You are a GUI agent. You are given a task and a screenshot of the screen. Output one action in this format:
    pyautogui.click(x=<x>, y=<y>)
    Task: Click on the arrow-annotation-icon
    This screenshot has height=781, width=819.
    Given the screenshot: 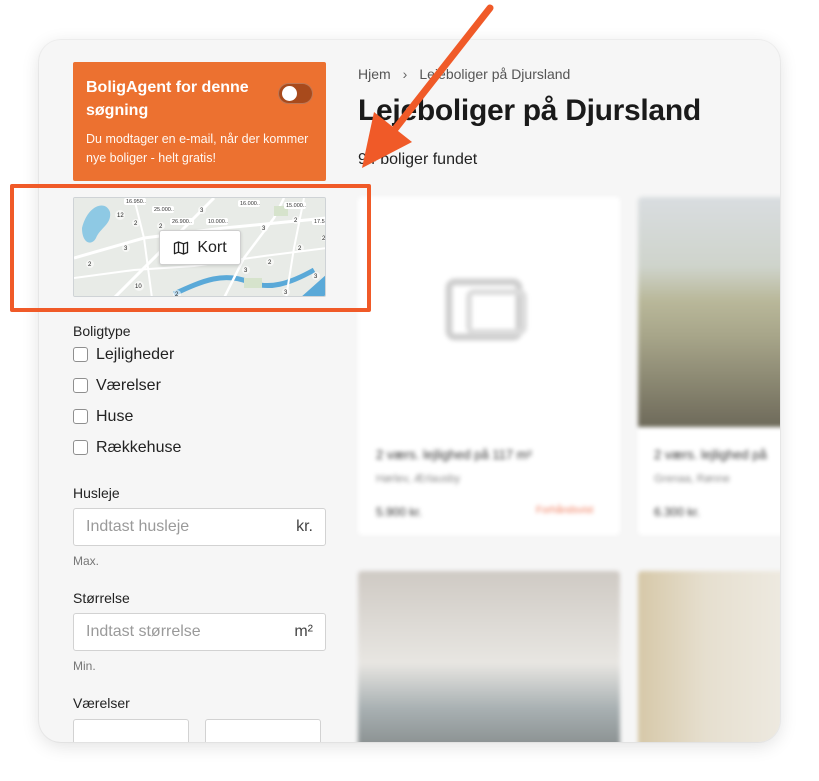 What is the action you would take?
    pyautogui.click(x=428, y=86)
    